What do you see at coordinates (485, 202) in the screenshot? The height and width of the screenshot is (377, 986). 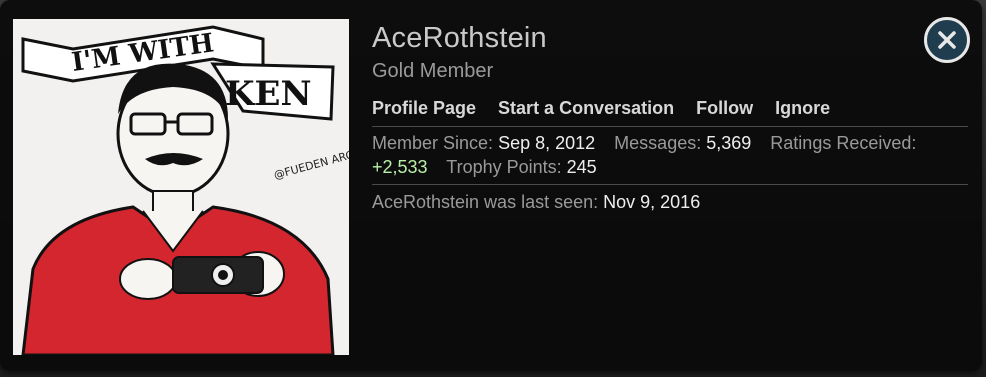 I see `last-seen-label: AceRothstein was last seen:` at bounding box center [485, 202].